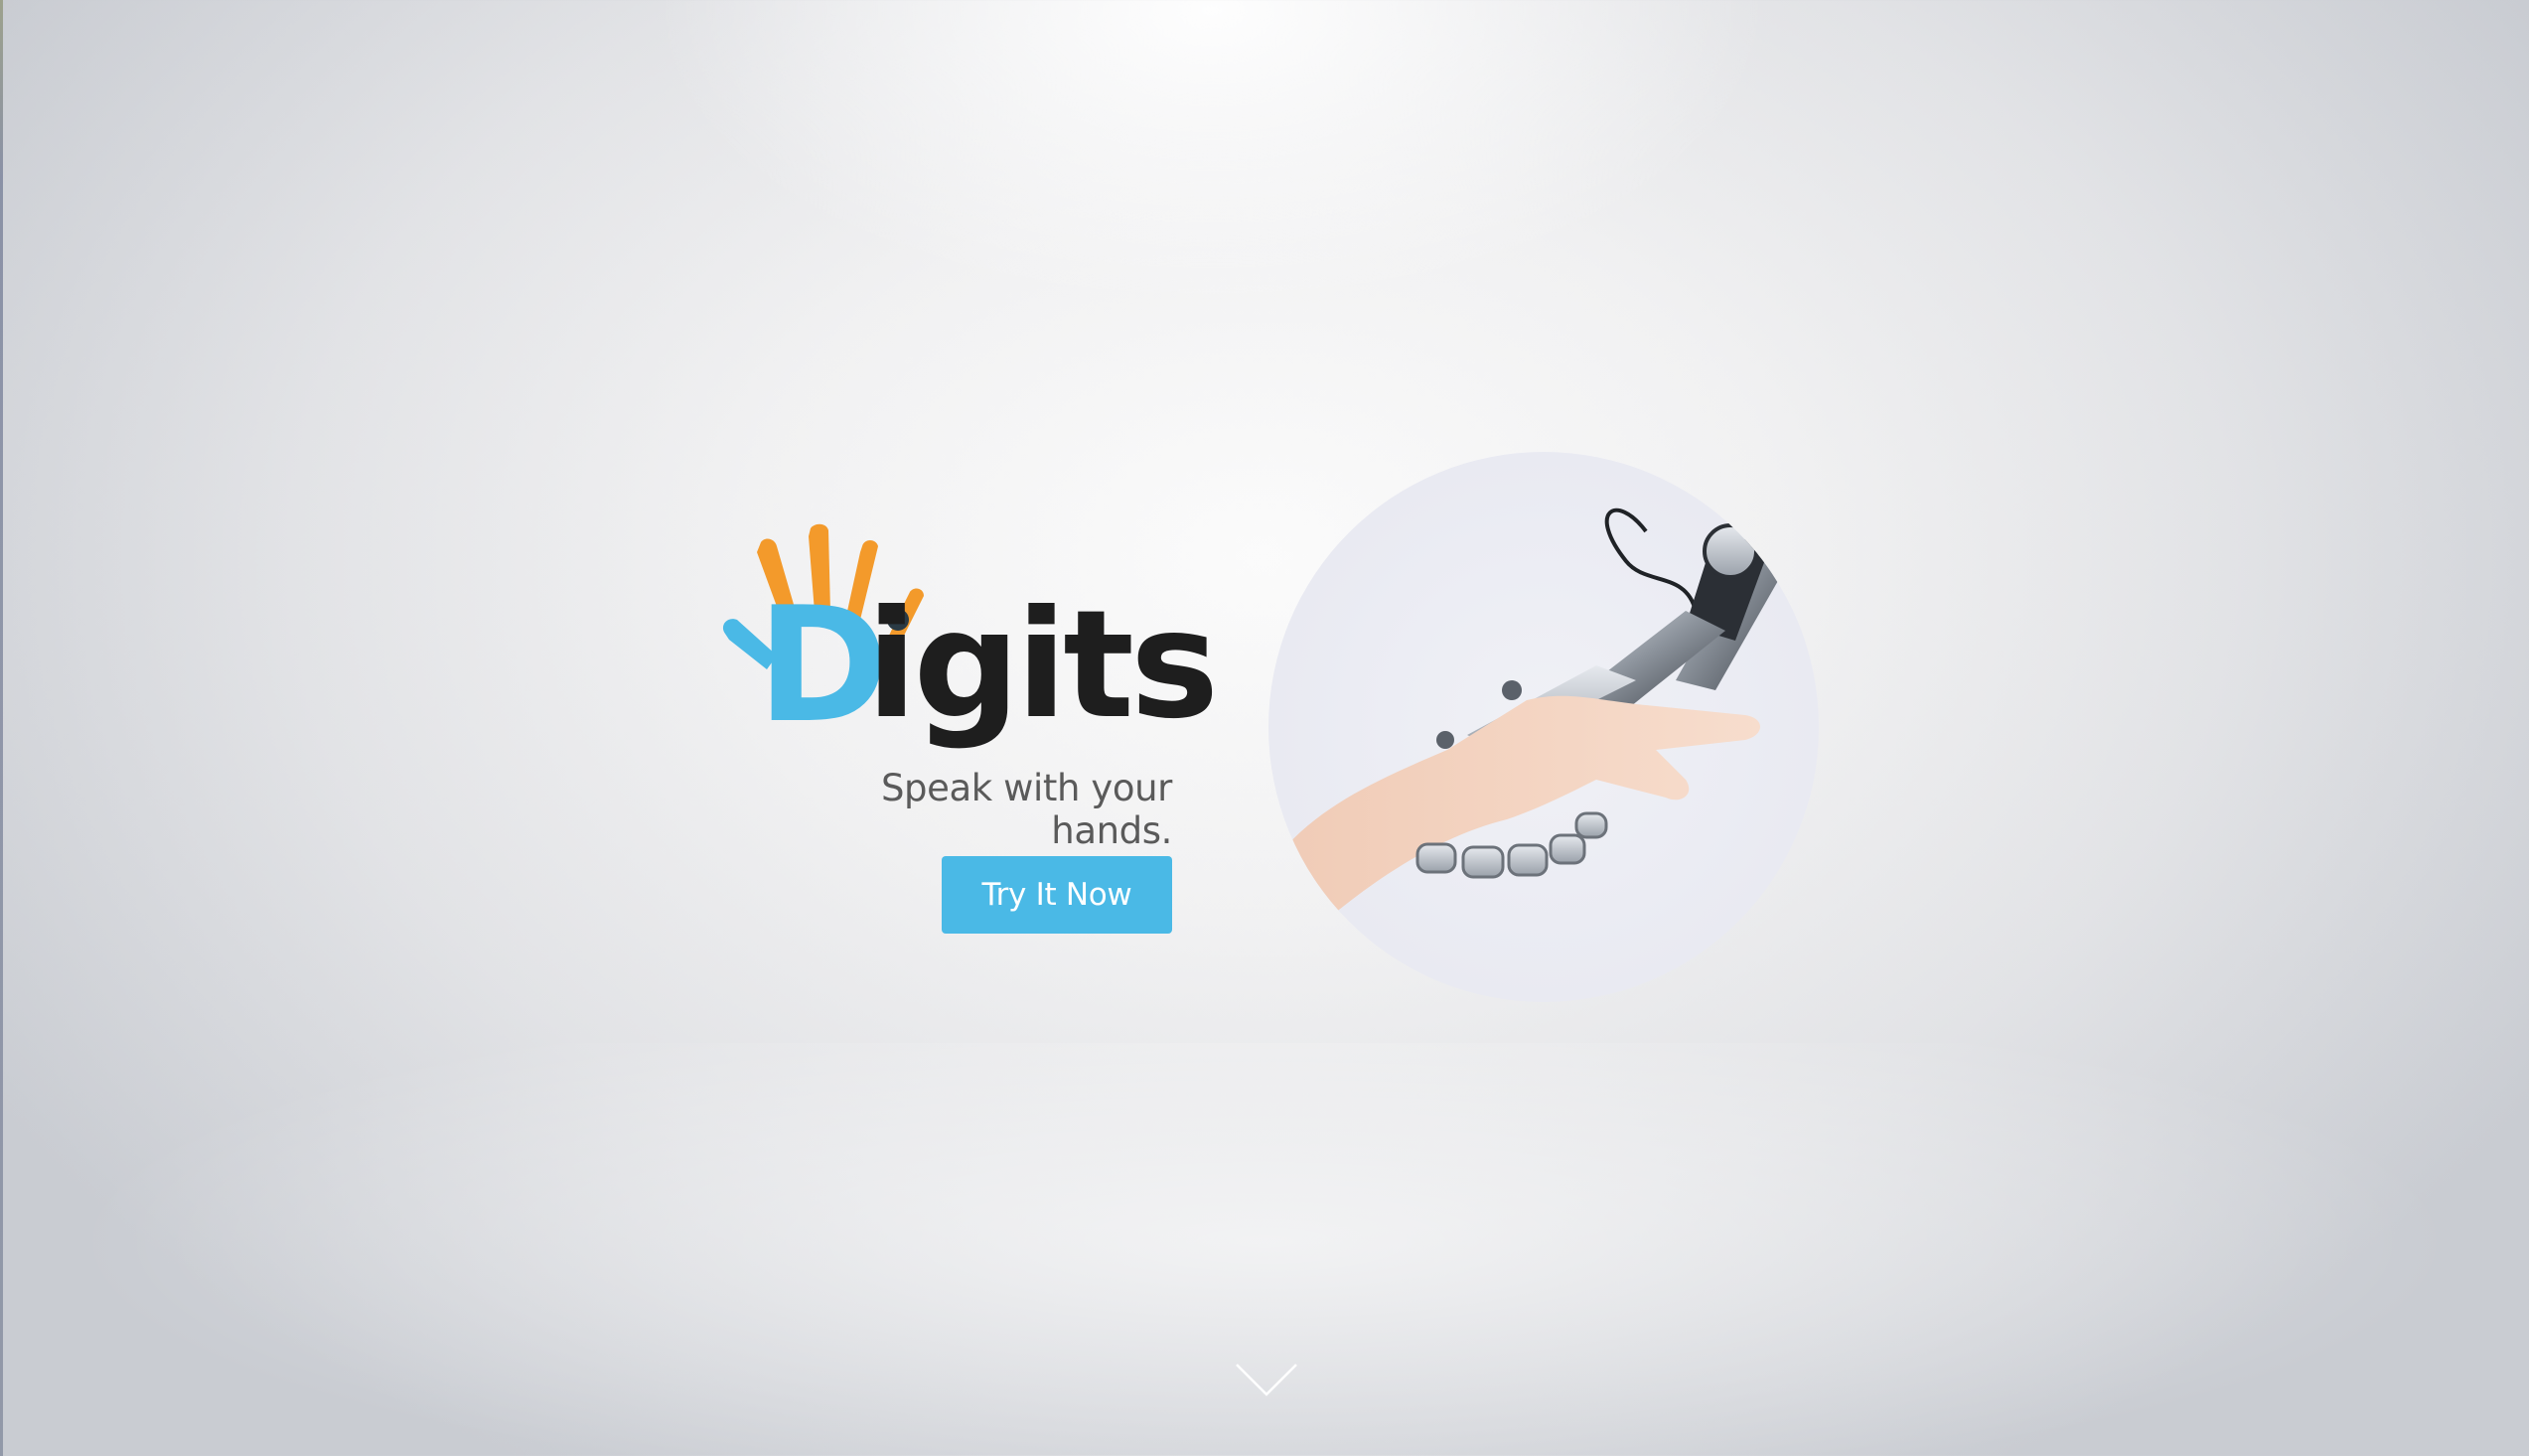 Image resolution: width=2529 pixels, height=1456 pixels. Describe the element at coordinates (1057, 895) in the screenshot. I see `try-it-now-button: Try It Now` at that location.